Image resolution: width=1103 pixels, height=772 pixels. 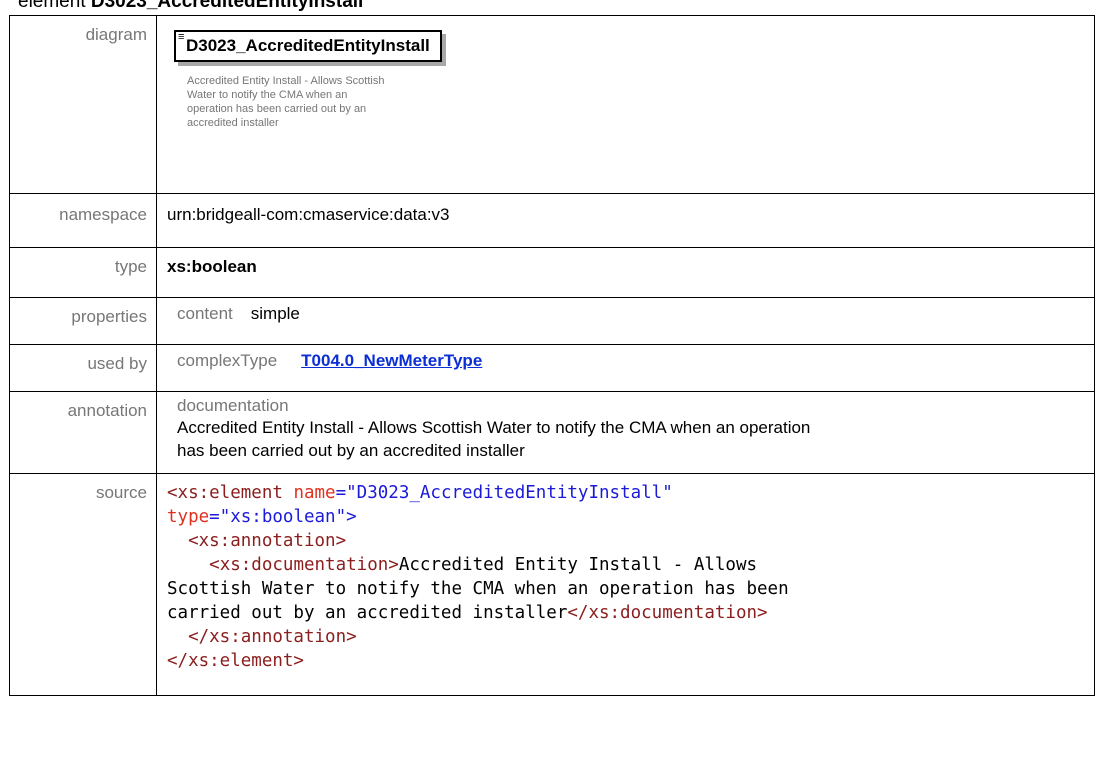 What do you see at coordinates (227, 6) in the screenshot?
I see `heading-element-name: D3023_AccreditedEntityInstall` at bounding box center [227, 6].